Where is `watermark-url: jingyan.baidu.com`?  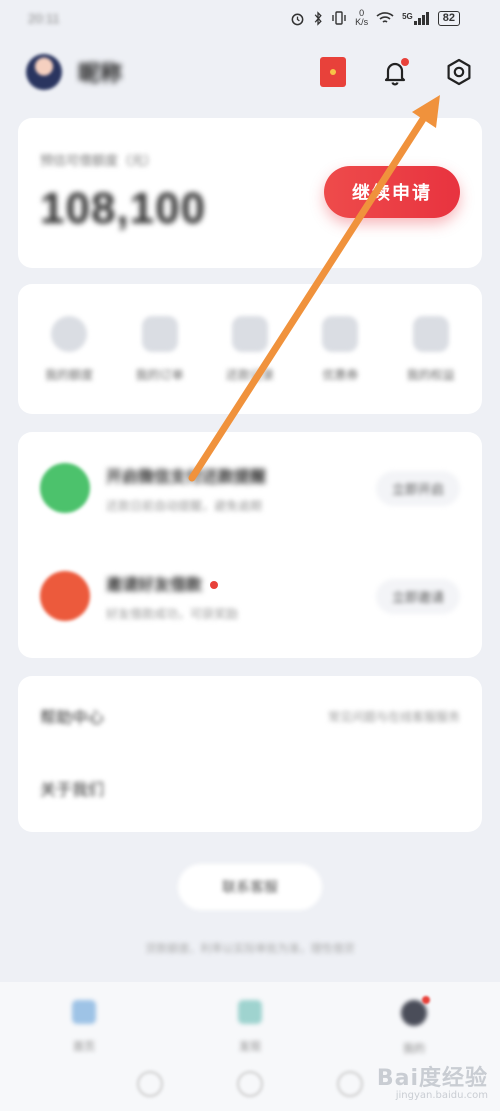 watermark-url: jingyan.baidu.com is located at coordinates (441, 1095).